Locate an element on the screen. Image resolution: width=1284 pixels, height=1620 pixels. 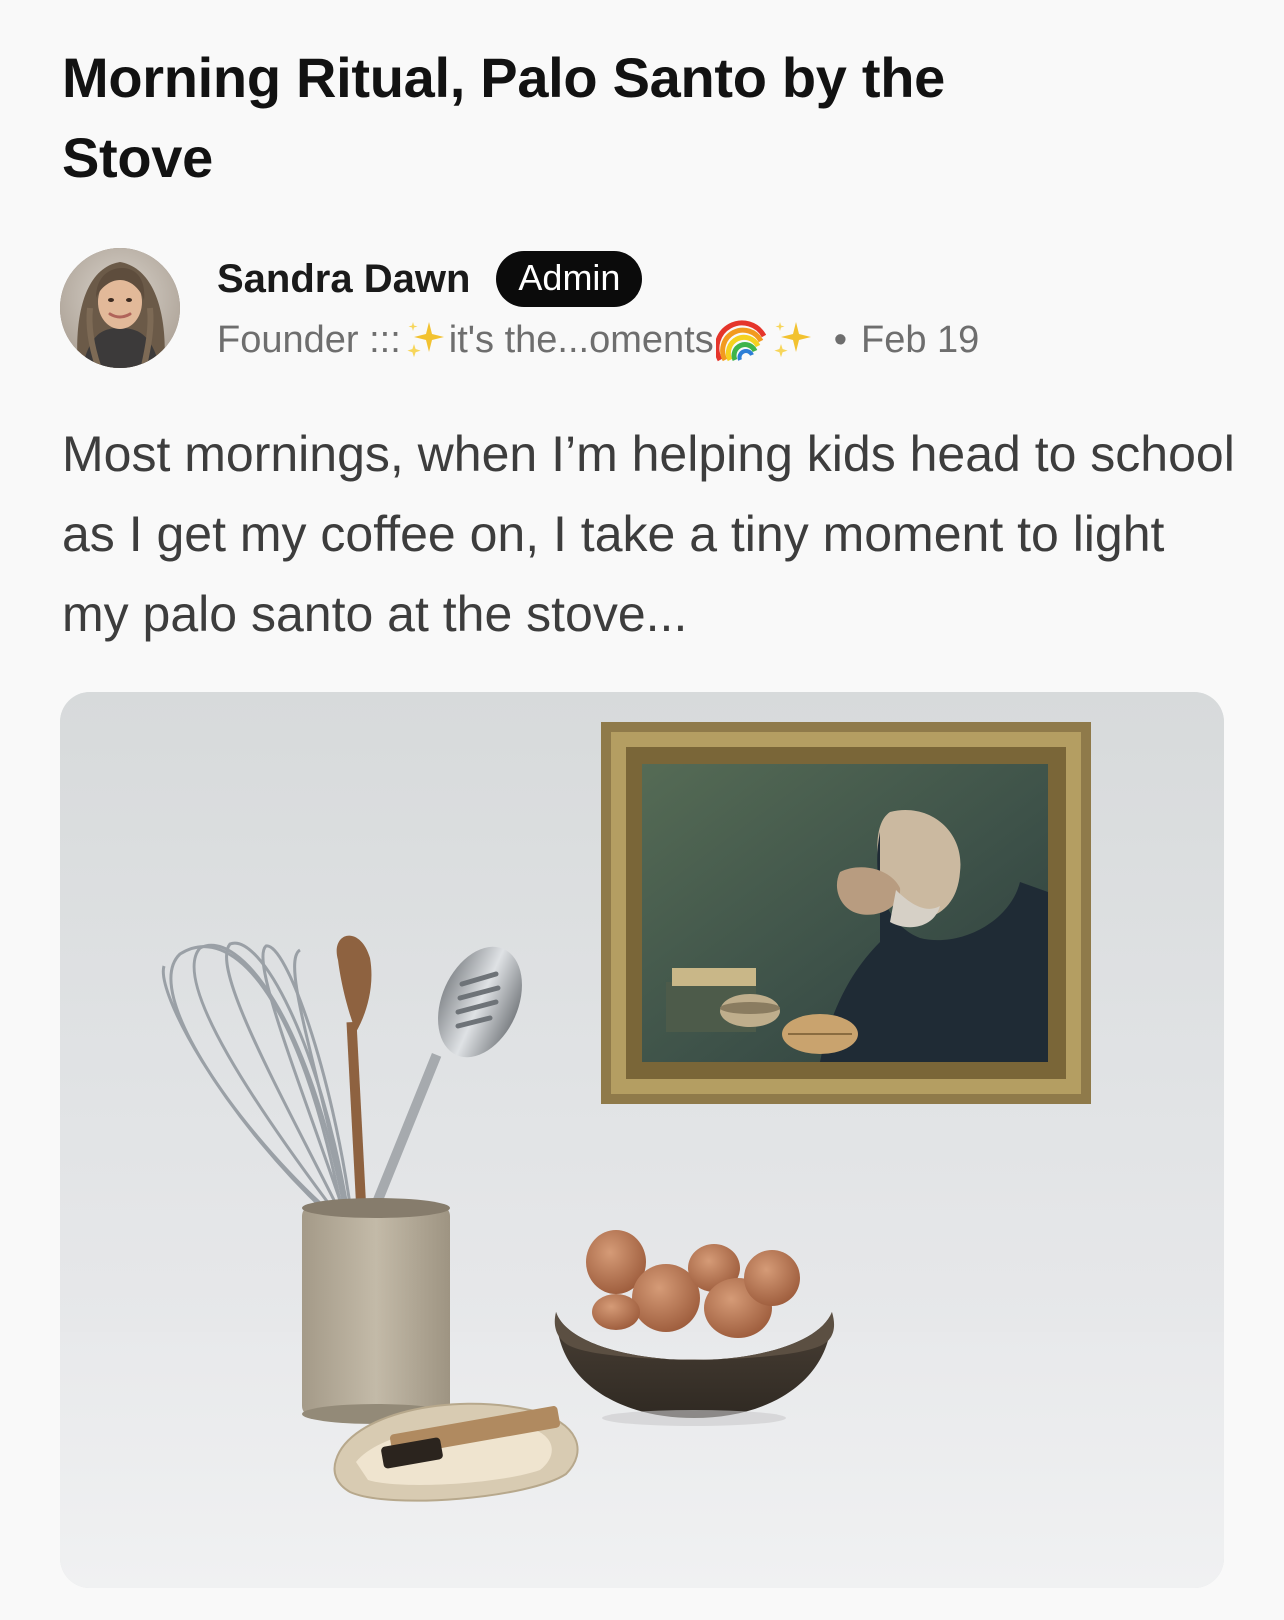
author-meta: Founder ::: it's the...oments • Feb 19 is located at coordinates (598, 340).